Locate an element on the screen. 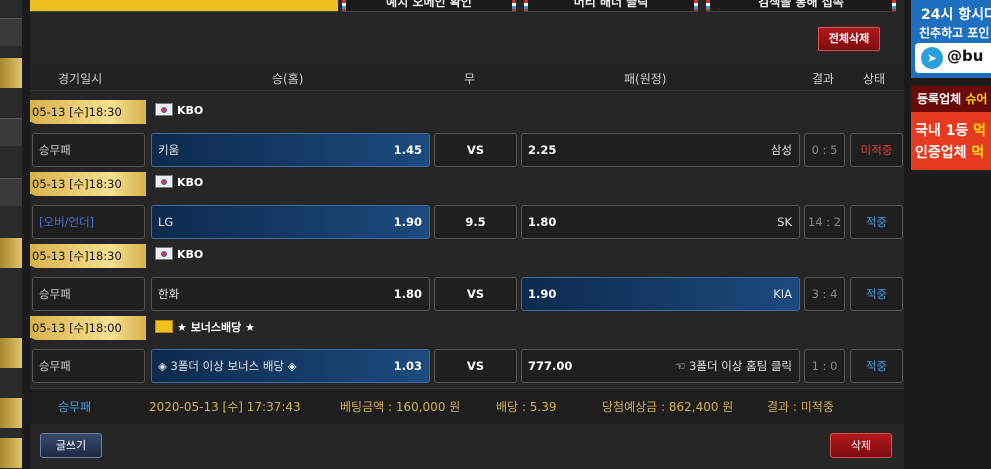 The width and height of the screenshot is (991, 469). ad-line: 국내 1등 먹 is located at coordinates (950, 130).